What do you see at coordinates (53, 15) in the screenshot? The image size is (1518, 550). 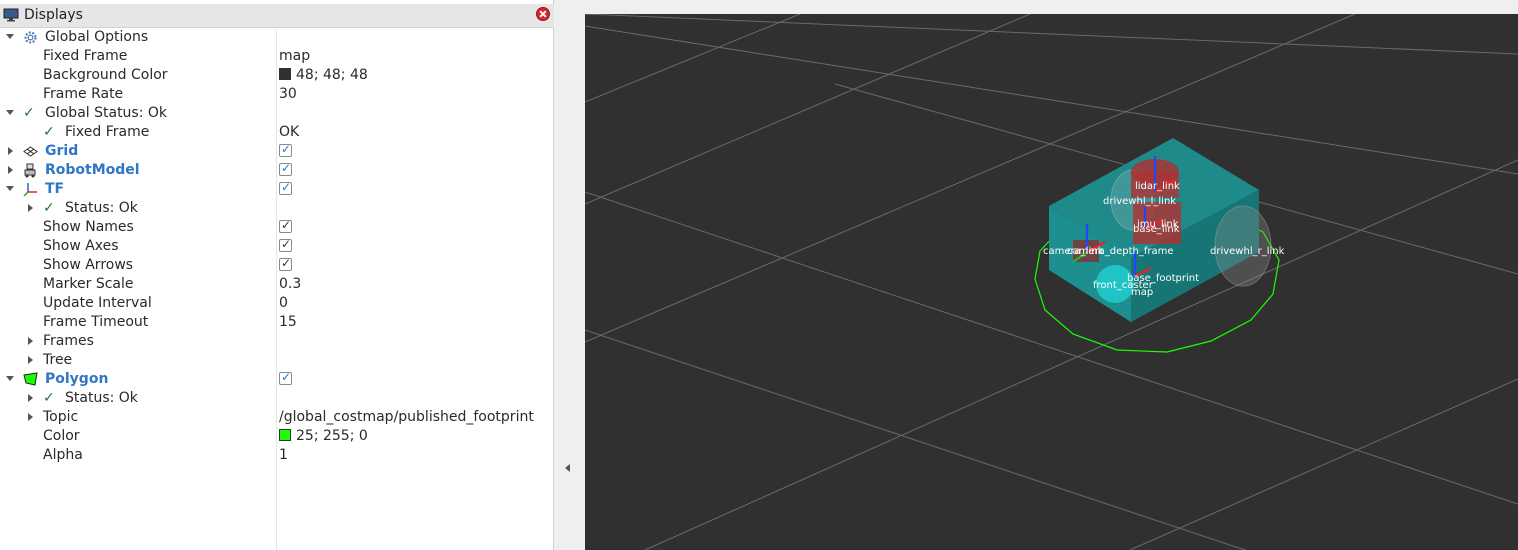 I see `panel-title: Displays` at bounding box center [53, 15].